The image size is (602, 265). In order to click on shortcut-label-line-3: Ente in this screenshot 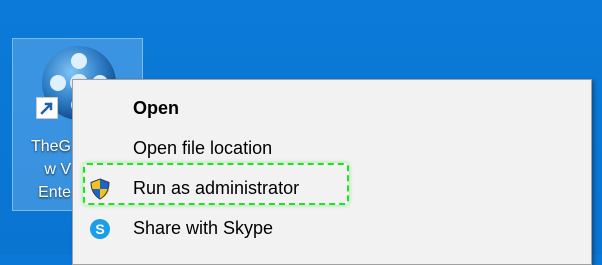, I will do `click(54, 192)`.